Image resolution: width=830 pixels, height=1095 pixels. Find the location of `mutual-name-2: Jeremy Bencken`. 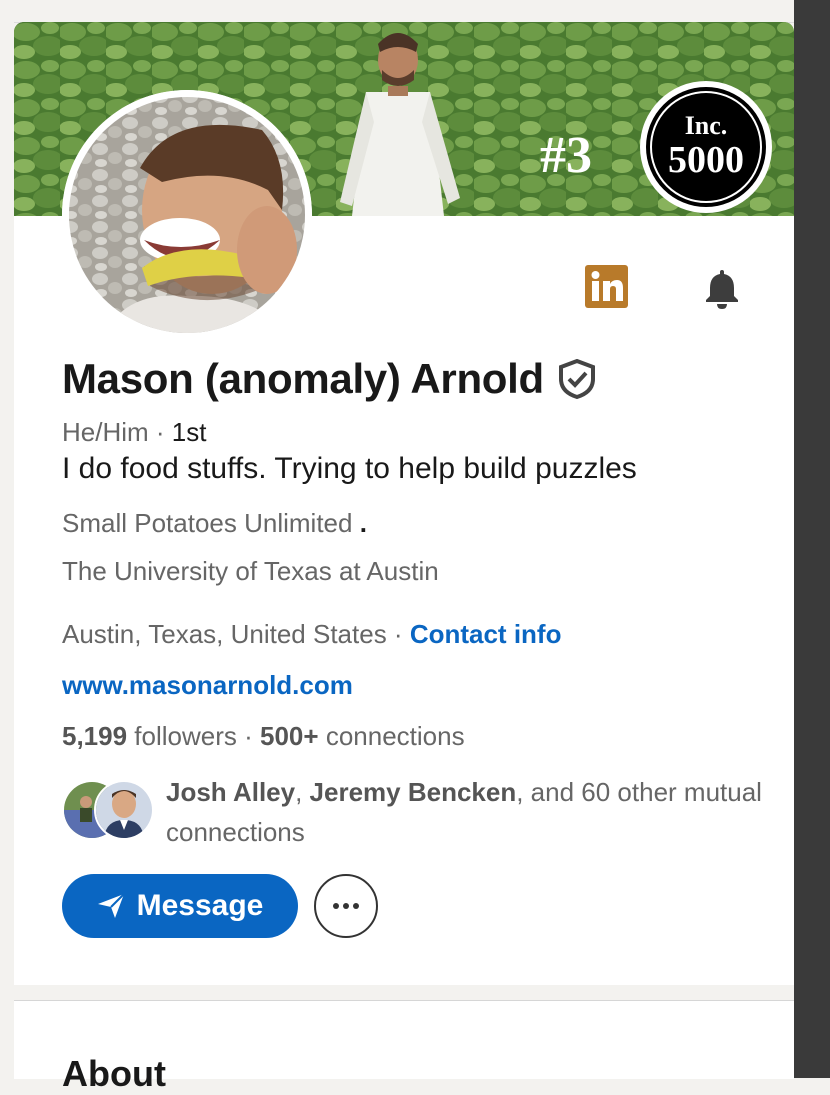

mutual-name-2: Jeremy Bencken is located at coordinates (413, 792).